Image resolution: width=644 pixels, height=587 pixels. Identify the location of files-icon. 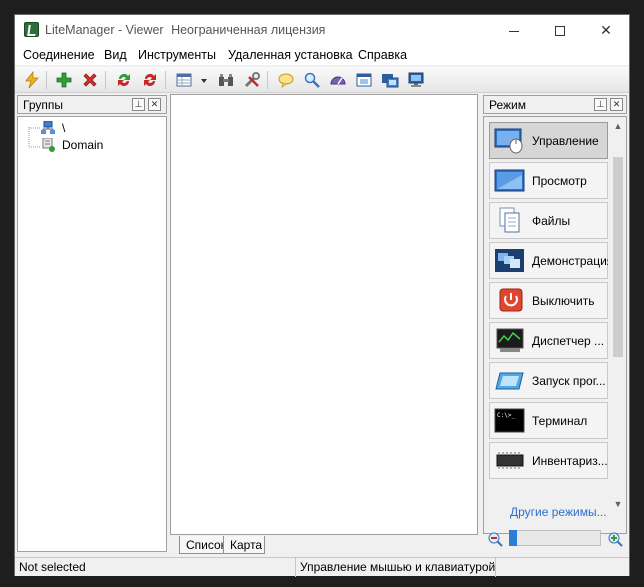
(509, 220).